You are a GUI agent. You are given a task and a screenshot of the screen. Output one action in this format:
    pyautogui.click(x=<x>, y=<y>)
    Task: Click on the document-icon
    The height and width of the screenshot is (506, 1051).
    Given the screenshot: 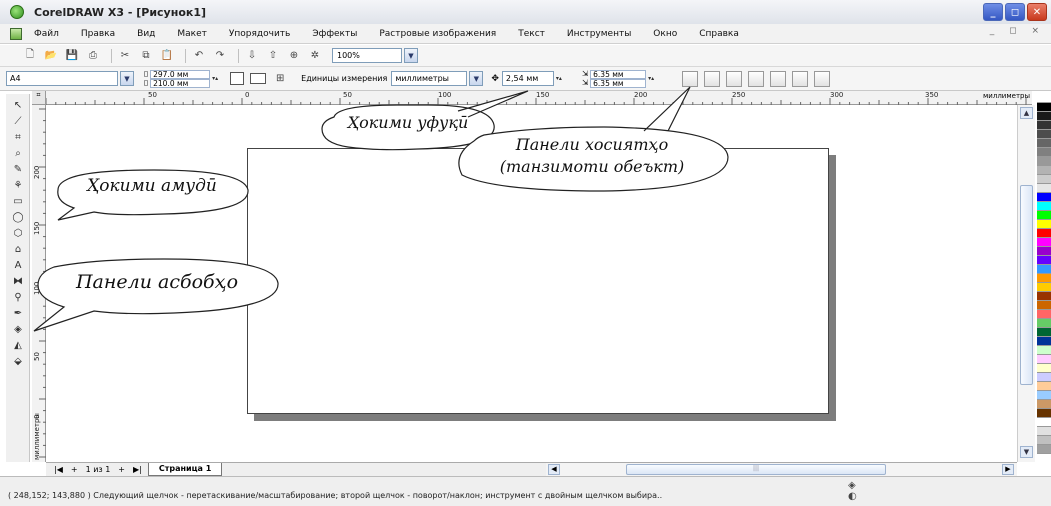 What is the action you would take?
    pyautogui.click(x=16, y=33)
    